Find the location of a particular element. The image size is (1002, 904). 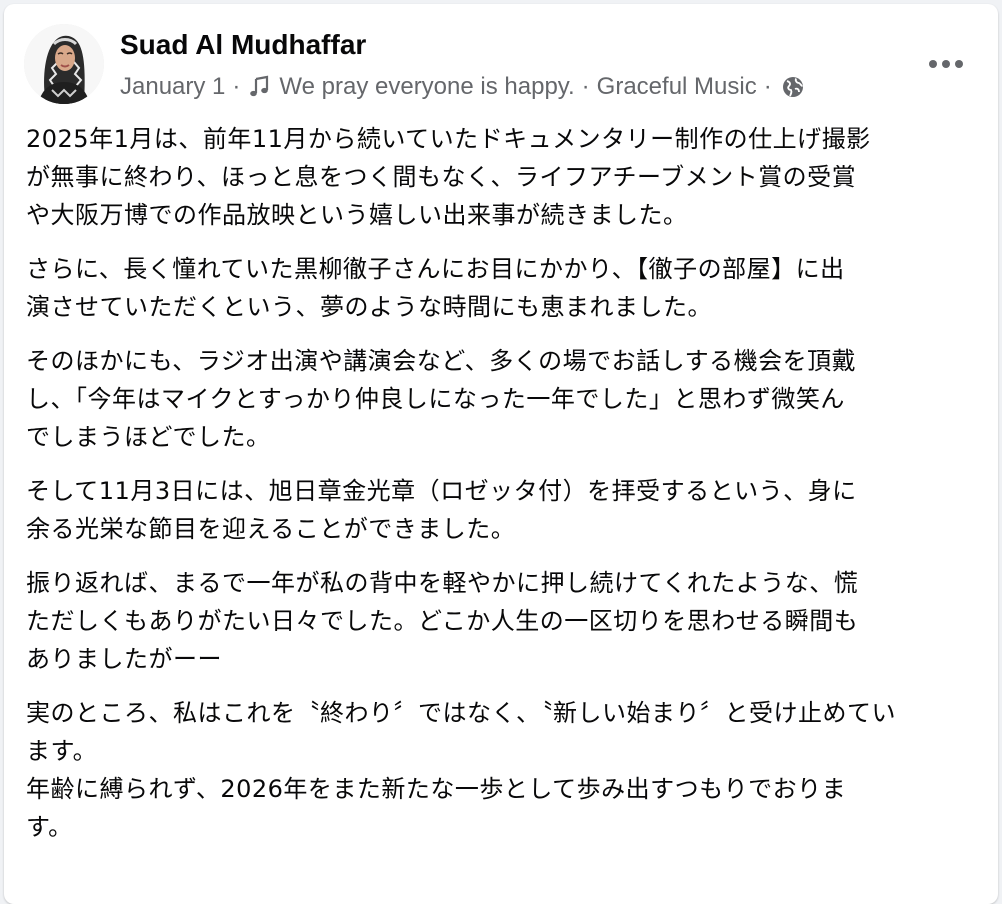

music-note-icon is located at coordinates (259, 87).